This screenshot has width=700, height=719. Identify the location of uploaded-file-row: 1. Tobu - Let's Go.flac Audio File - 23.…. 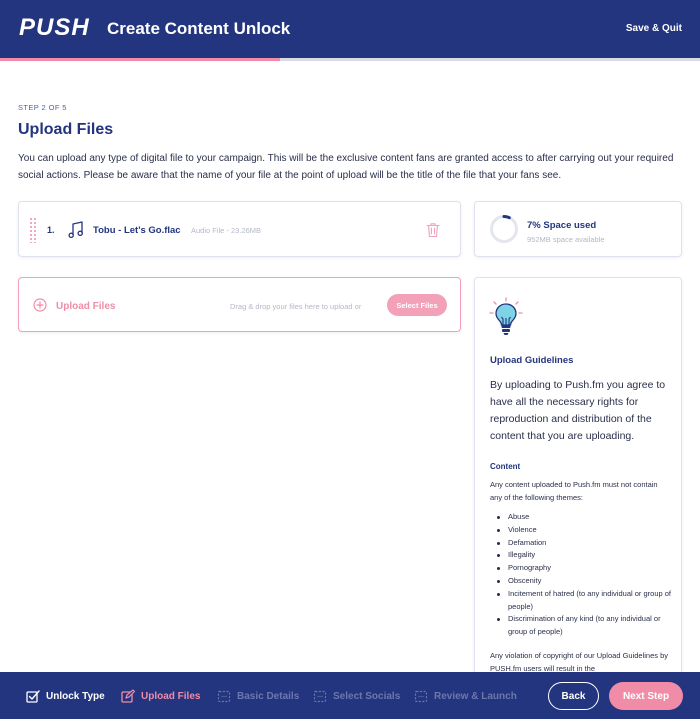
(239, 229).